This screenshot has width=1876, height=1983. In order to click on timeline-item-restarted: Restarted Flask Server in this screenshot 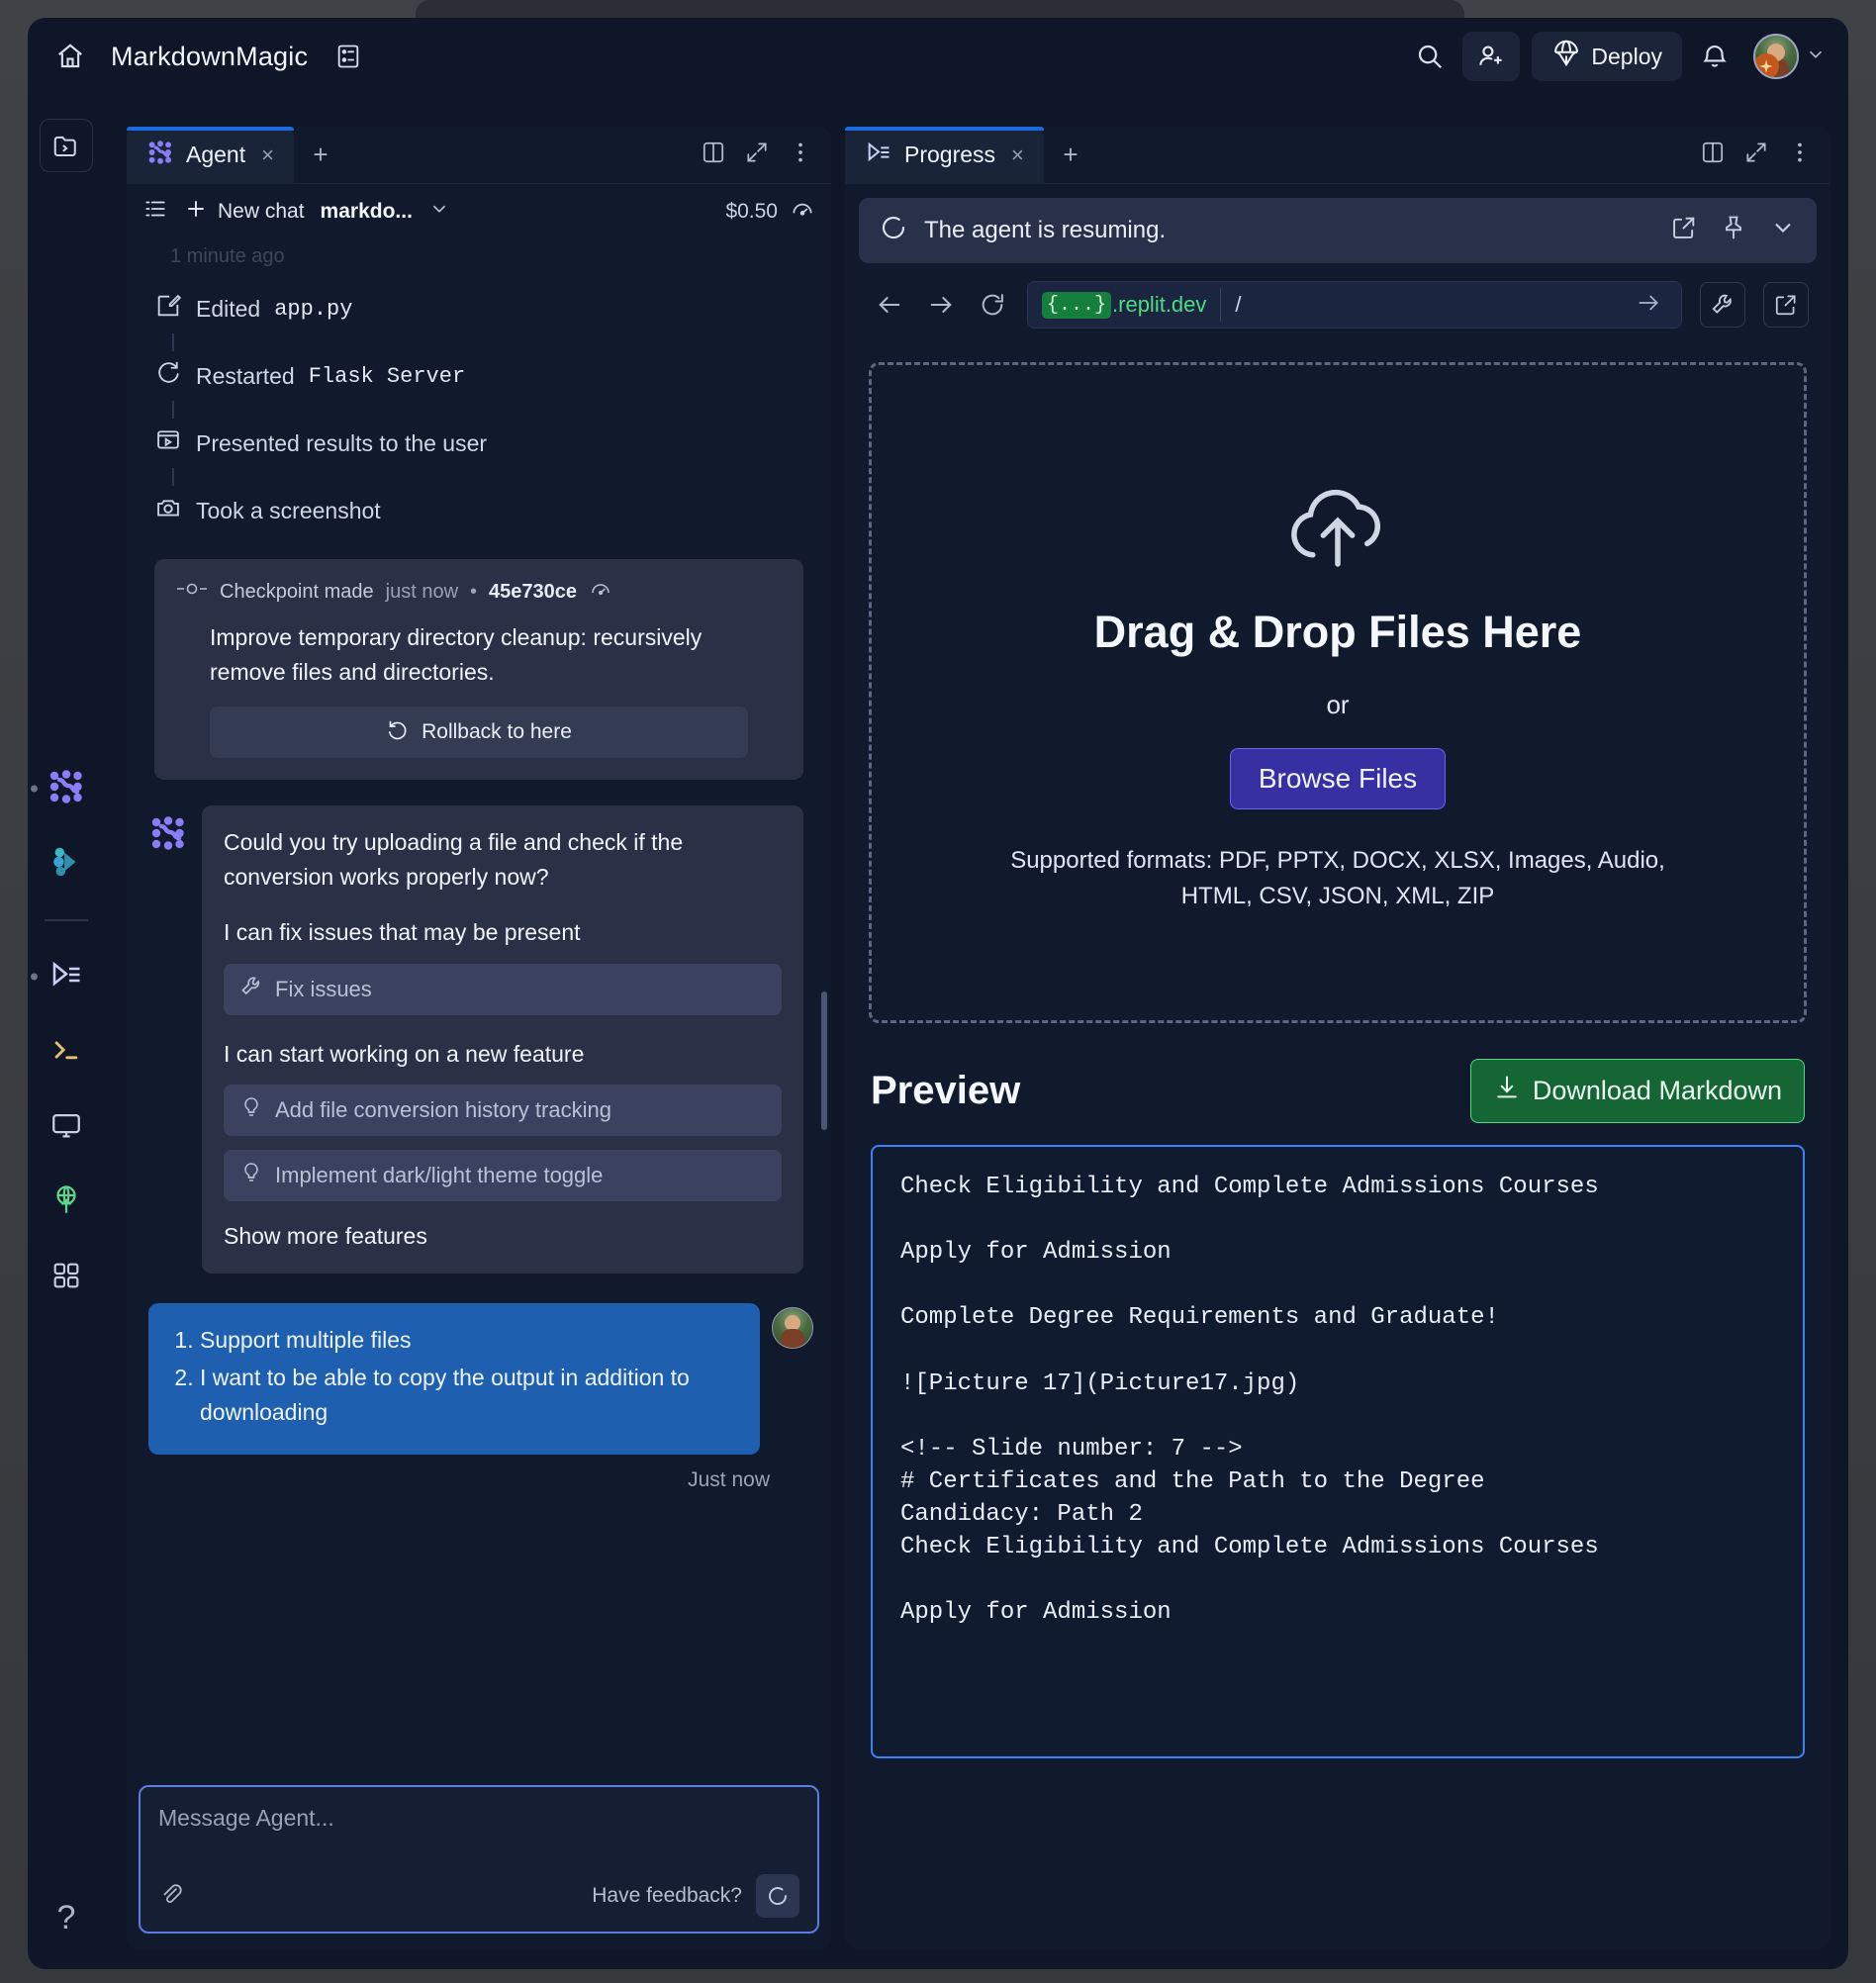, I will do `click(483, 376)`.